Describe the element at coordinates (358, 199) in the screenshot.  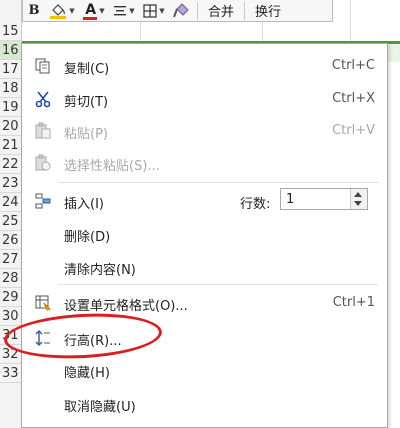
I see `stepper-buttons` at that location.